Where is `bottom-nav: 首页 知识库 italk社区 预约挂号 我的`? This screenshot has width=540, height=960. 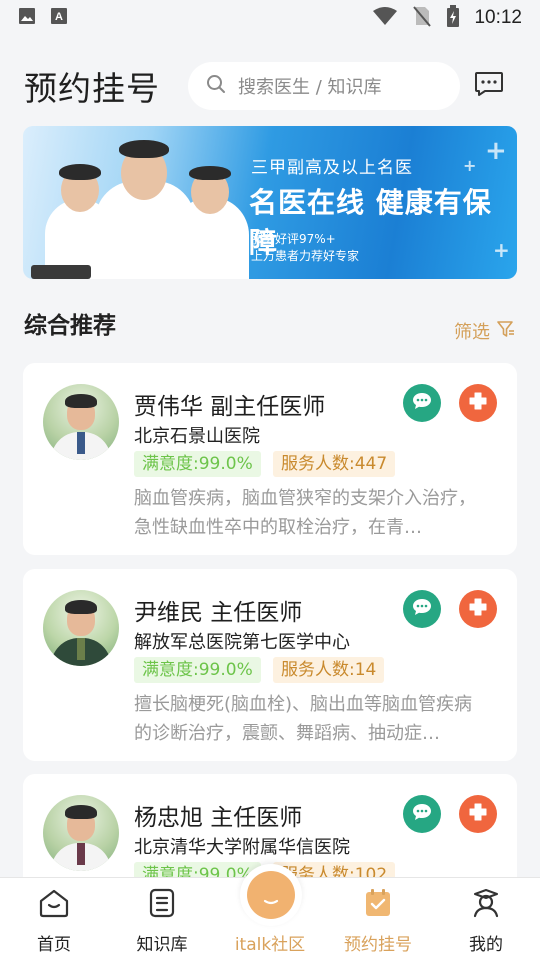 bottom-nav: 首页 知识库 italk社区 预约挂号 我的 is located at coordinates (270, 912).